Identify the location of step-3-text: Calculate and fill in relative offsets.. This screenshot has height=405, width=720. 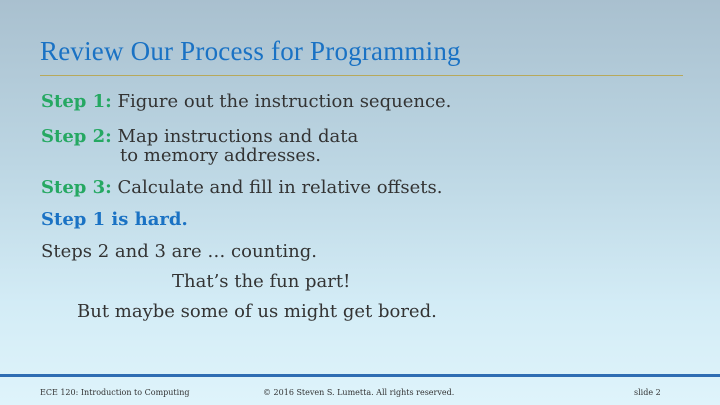
(280, 187).